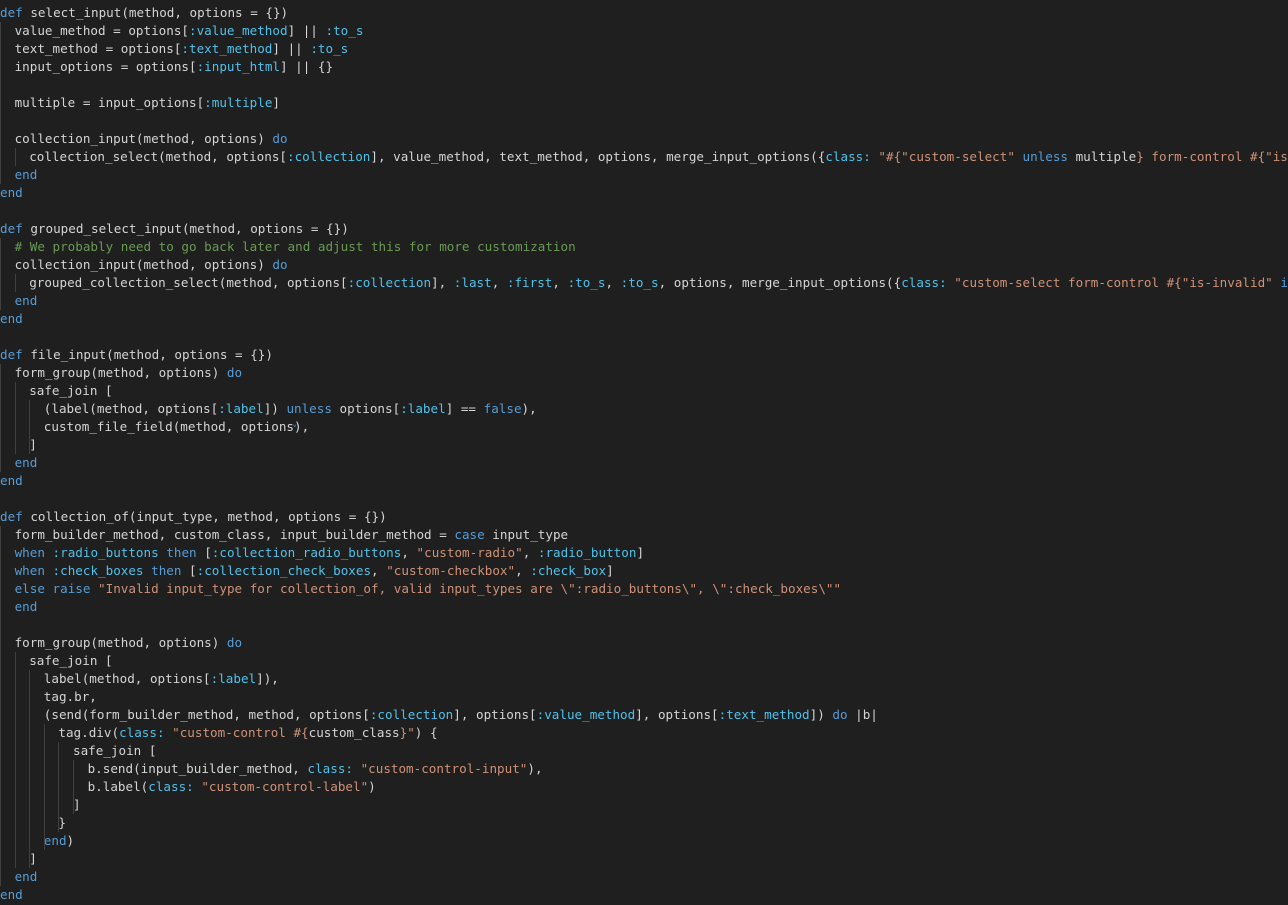 The image size is (1288, 905). What do you see at coordinates (120, 642) in the screenshot?
I see `code-token-plain: form_group(method, options)` at bounding box center [120, 642].